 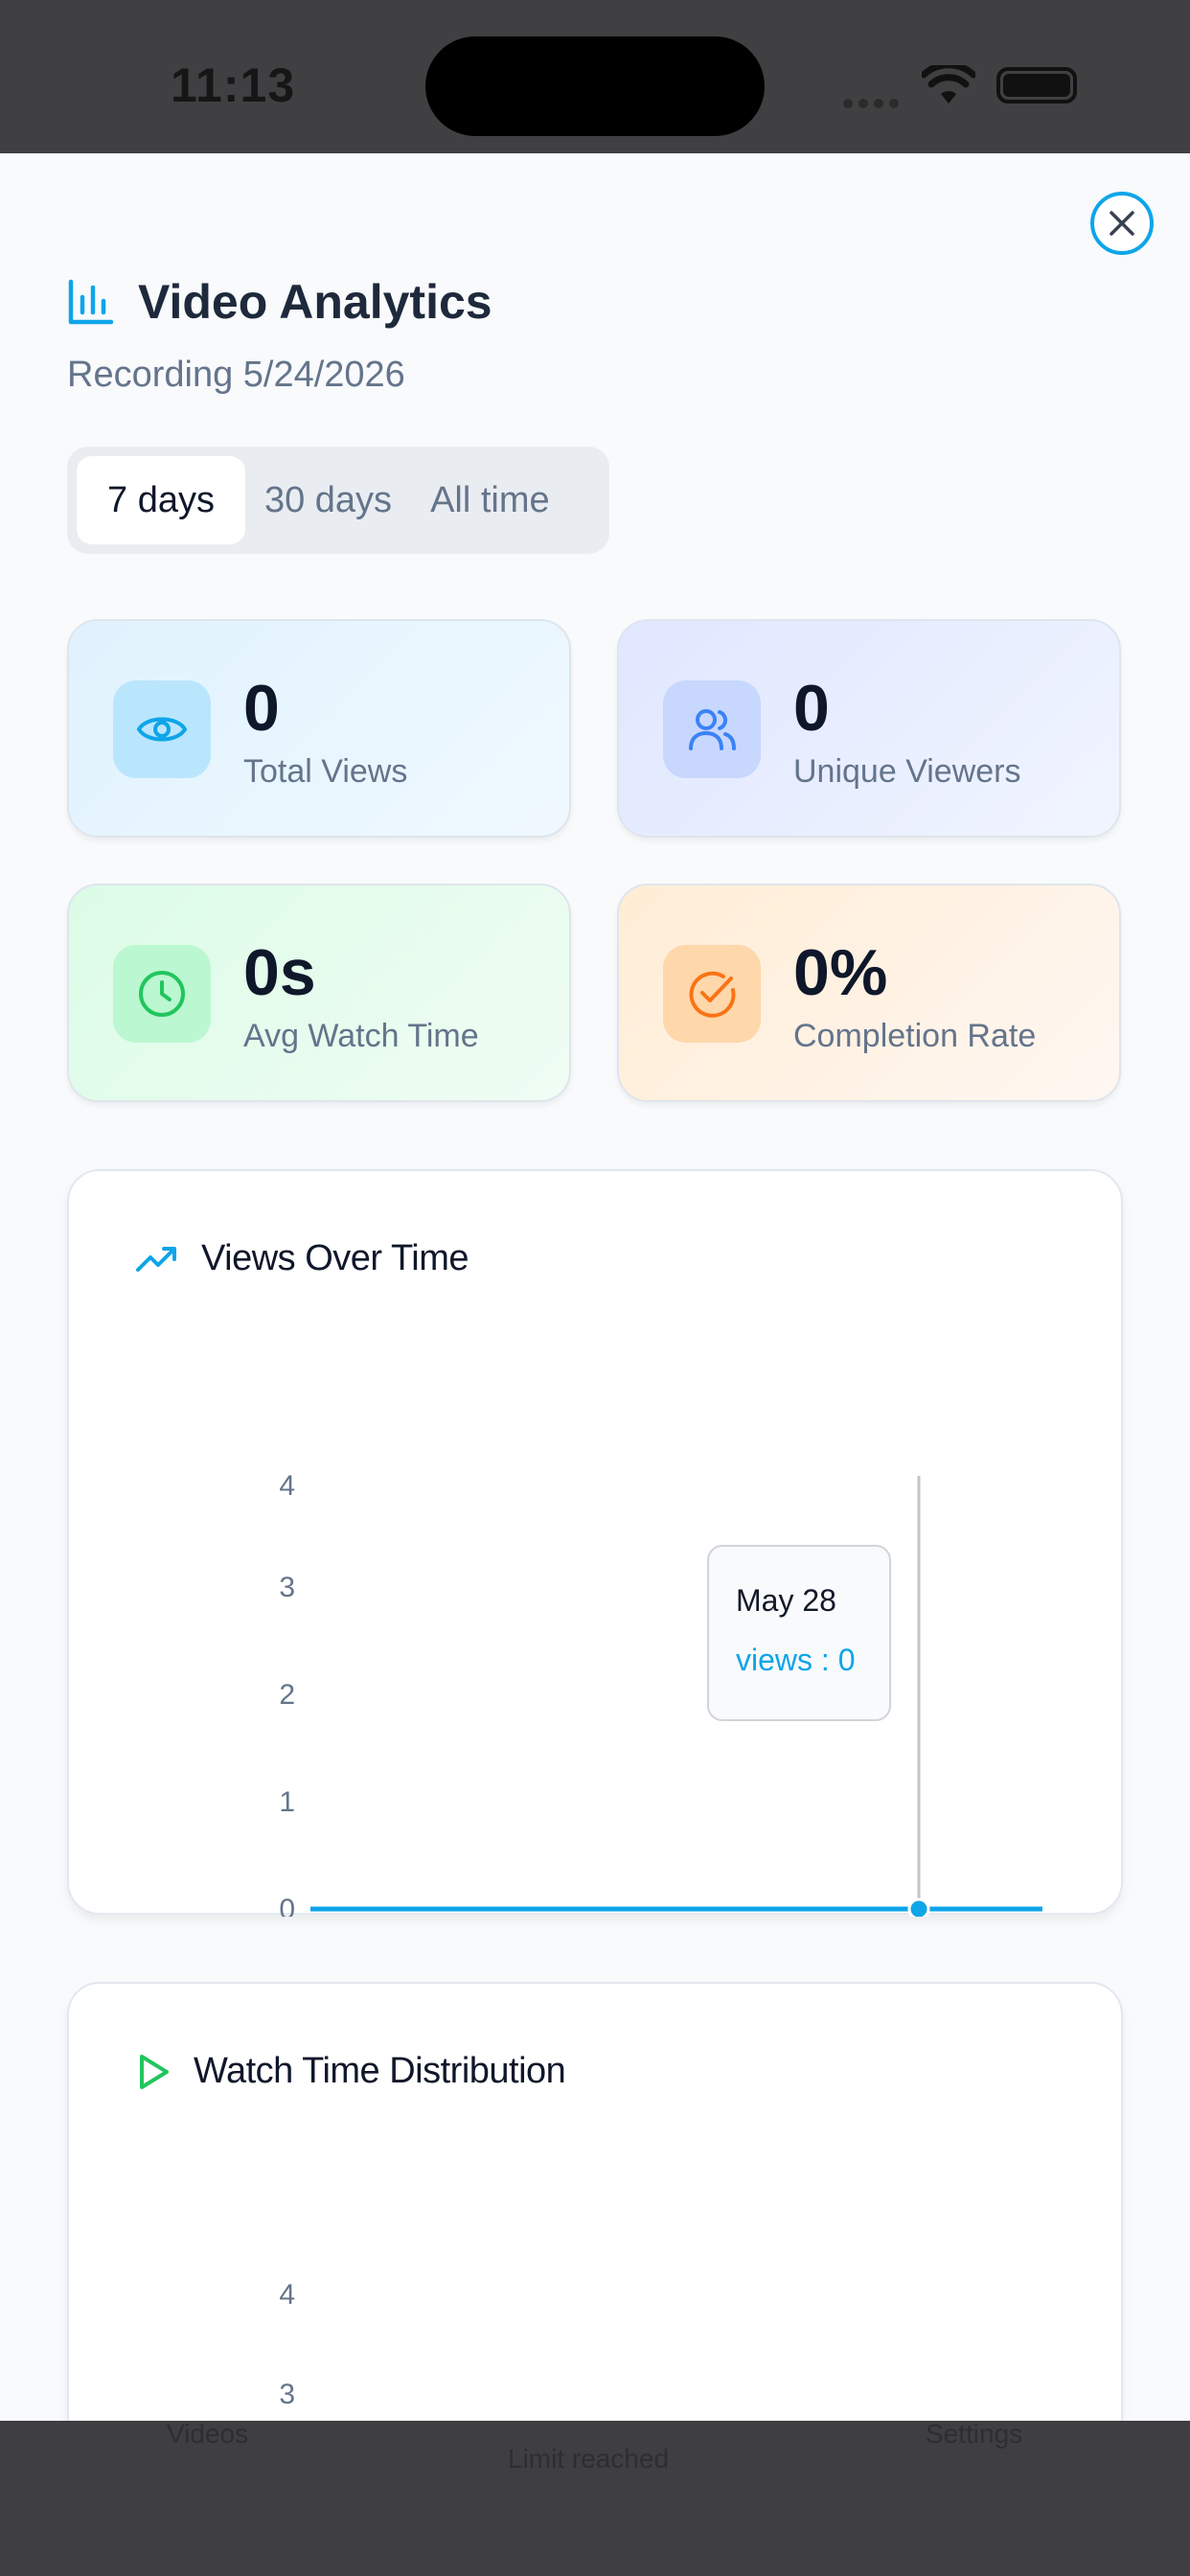 I want to click on eye-icon, so click(x=162, y=729).